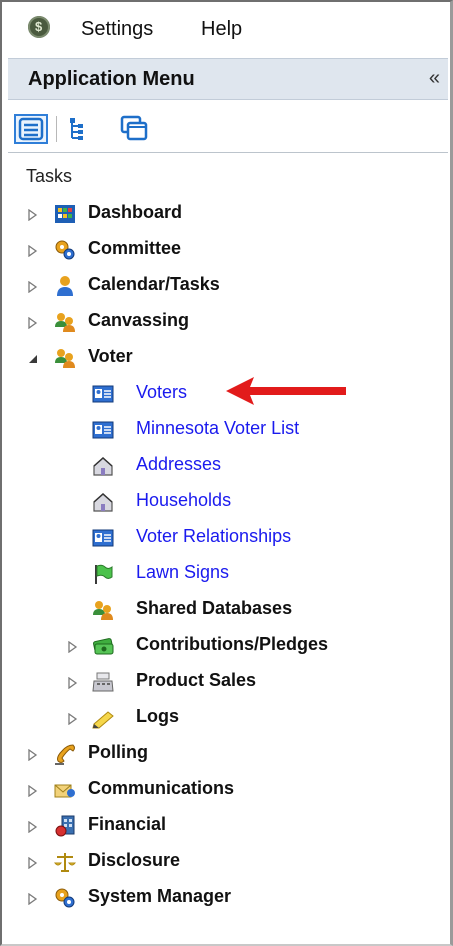  I want to click on scales-icon, so click(65, 862).